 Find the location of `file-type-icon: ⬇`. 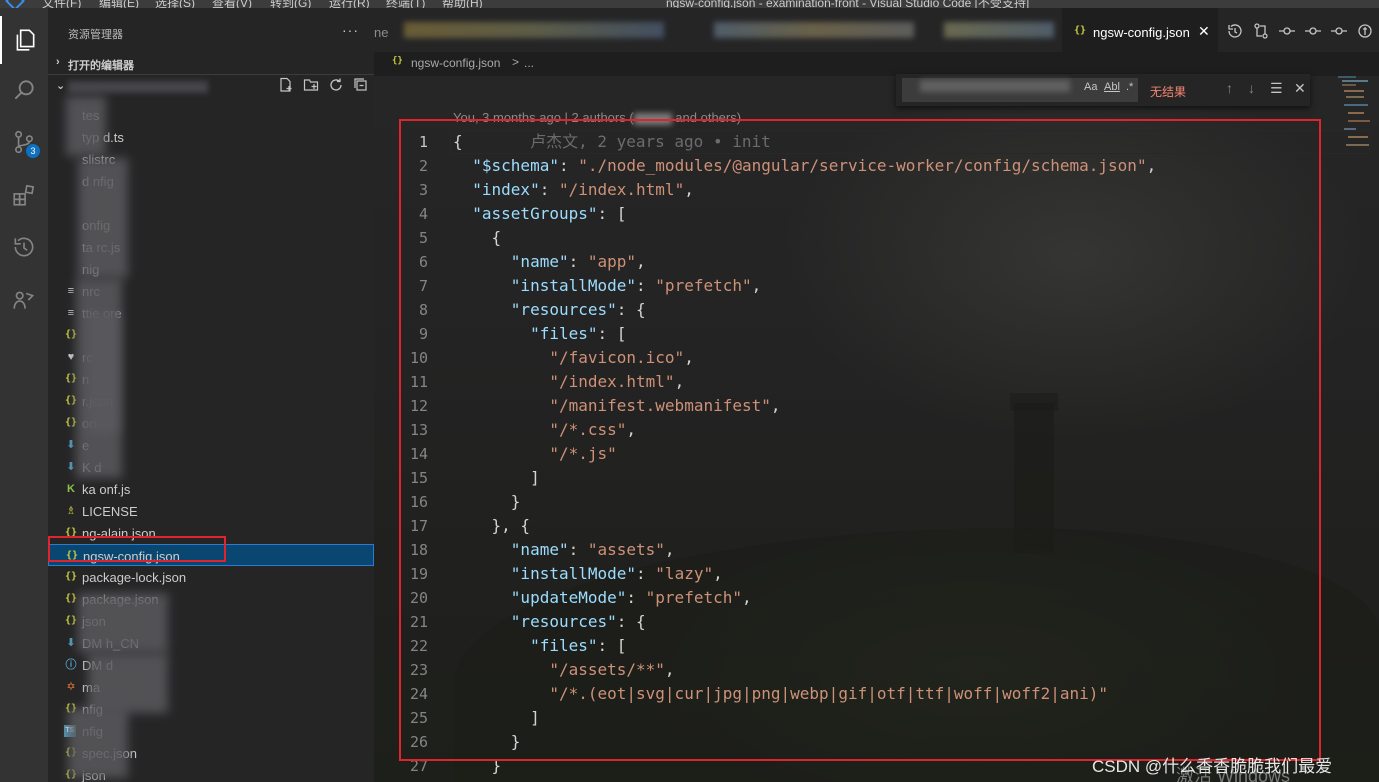

file-type-icon: ⬇ is located at coordinates (71, 643).